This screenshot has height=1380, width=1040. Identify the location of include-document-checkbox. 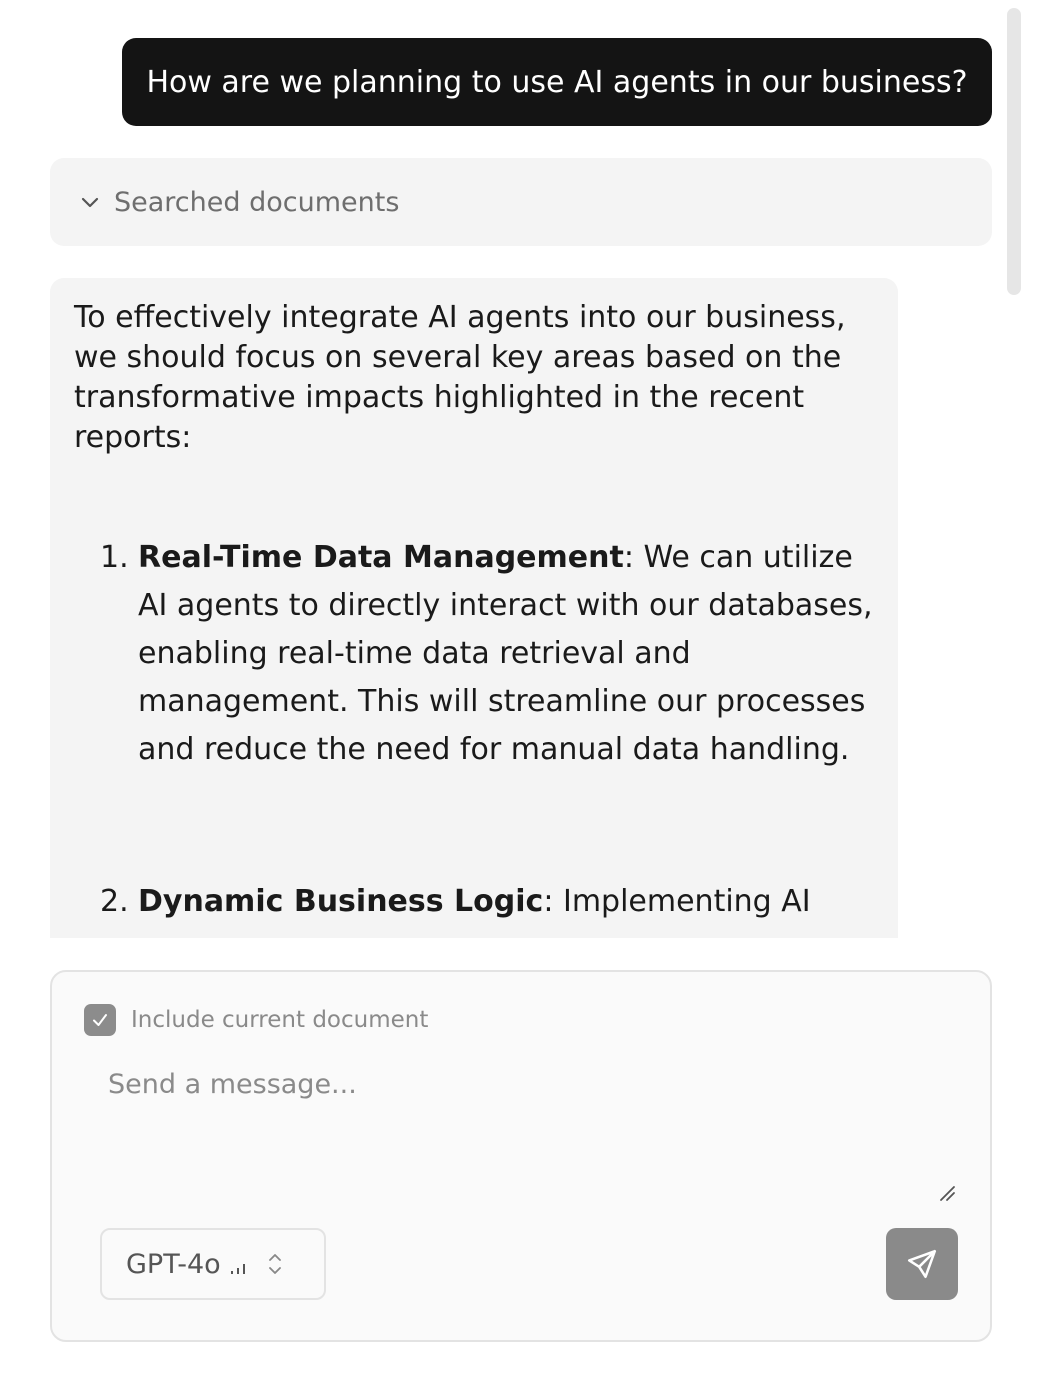
(100, 1020).